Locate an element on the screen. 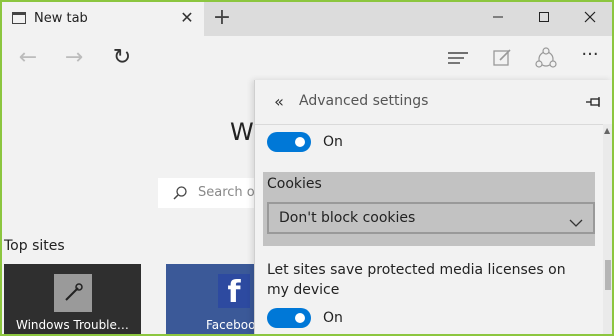 The width and height of the screenshot is (614, 336). tab-title: New tab is located at coordinates (61, 18).